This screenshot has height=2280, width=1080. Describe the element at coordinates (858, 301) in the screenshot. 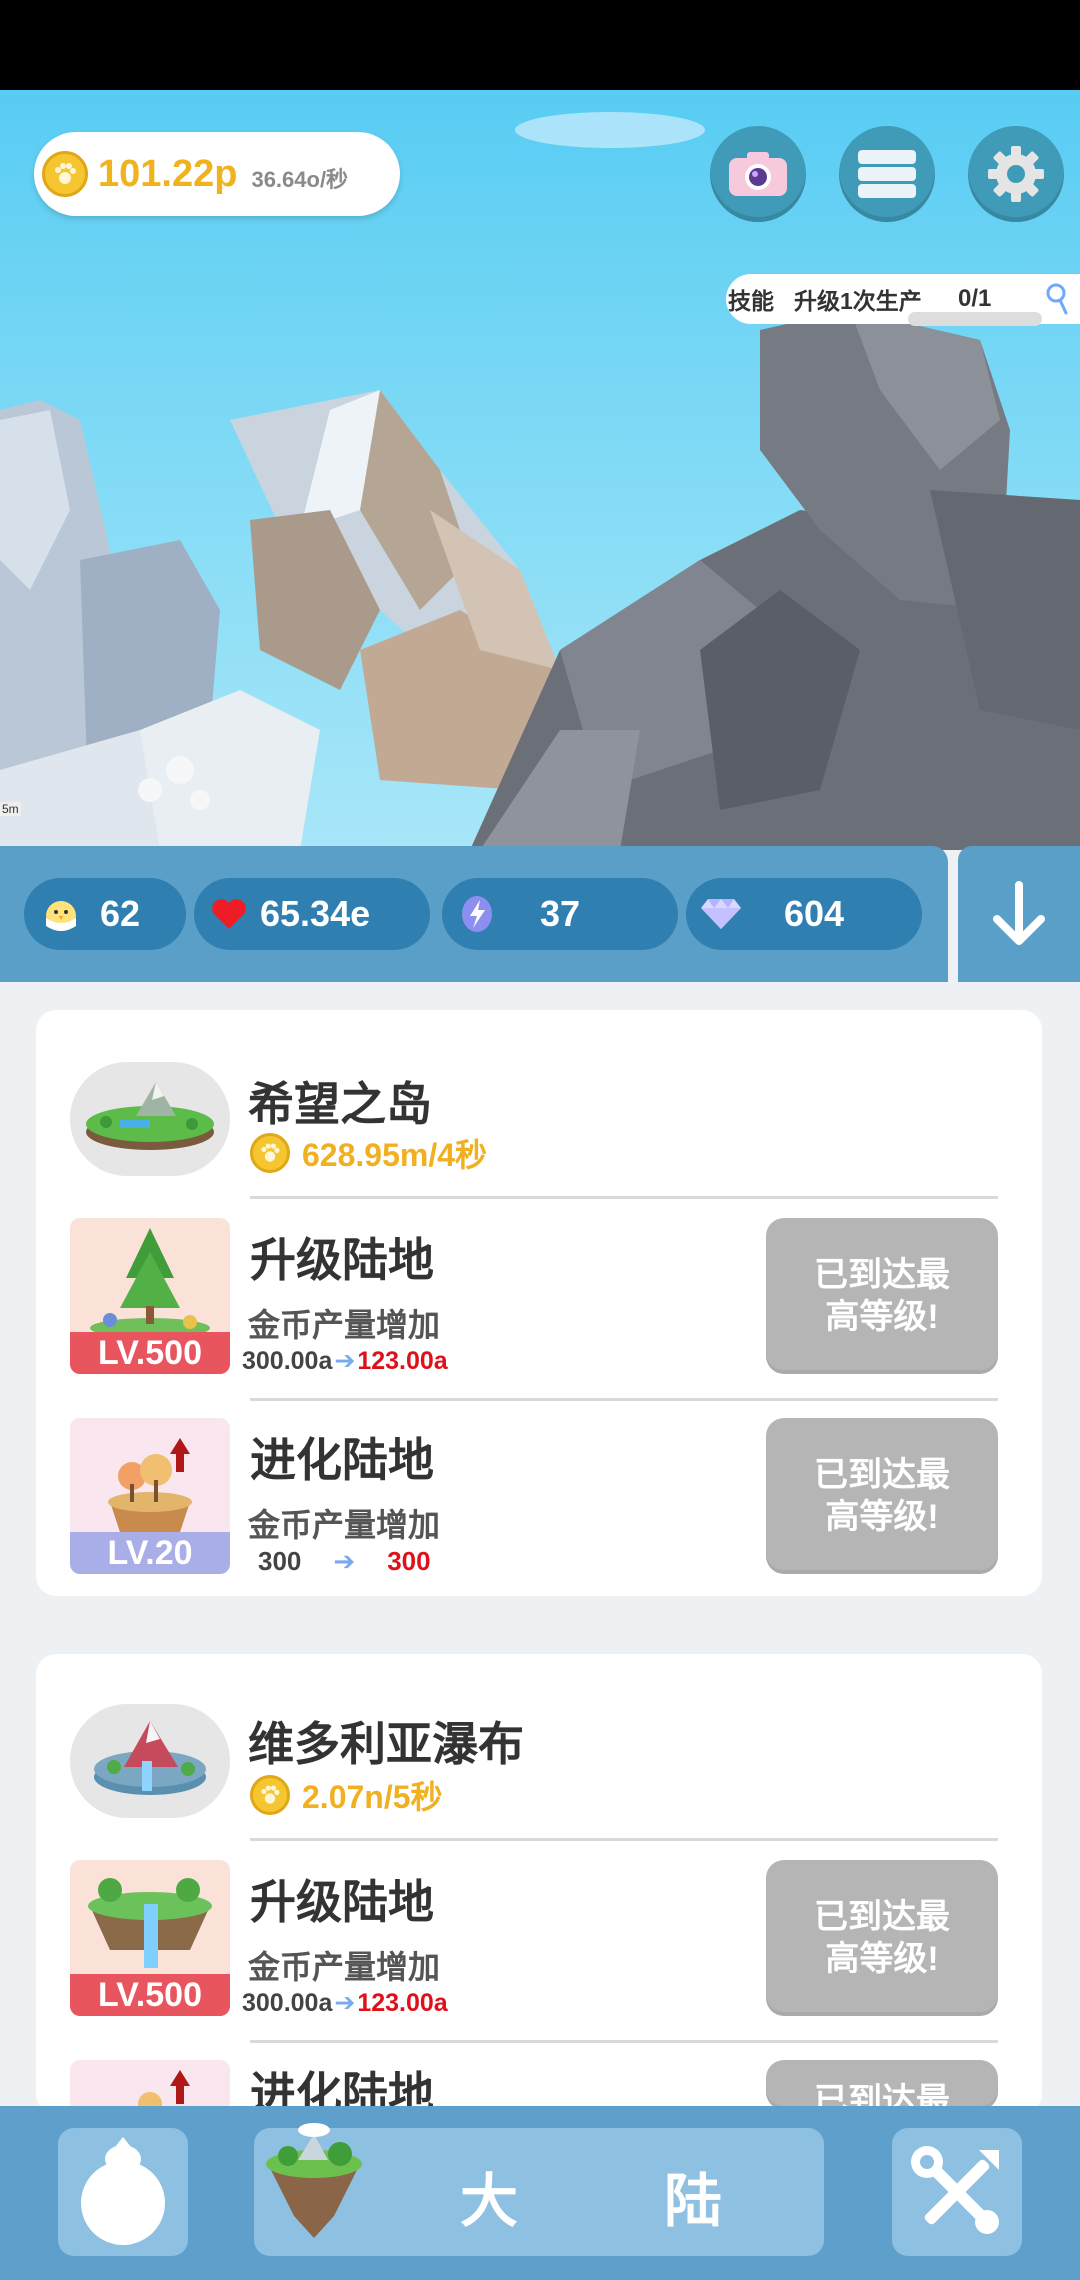

I see `quest-text: 升级1次生产` at that location.